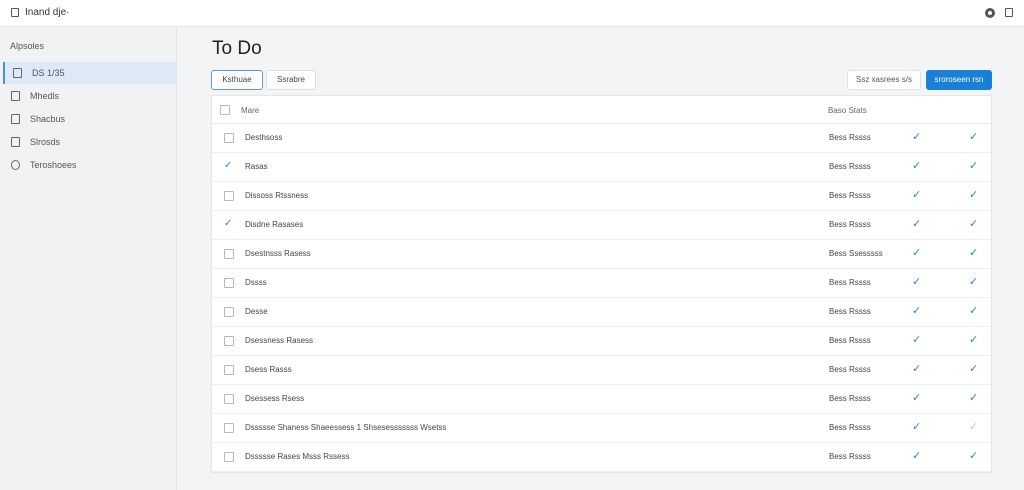  I want to click on table-row: Dsessess Rsess Bess Rssss ✓ ✓, so click(601, 399).